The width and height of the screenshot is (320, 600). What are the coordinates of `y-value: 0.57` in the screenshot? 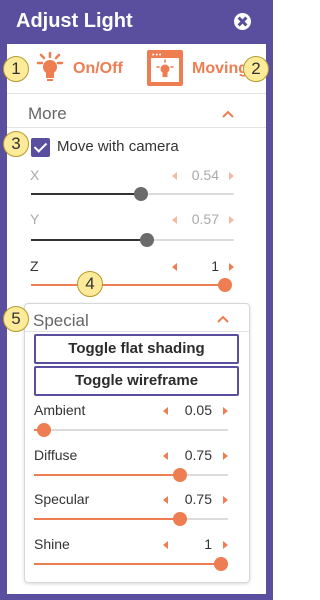 It's located at (203, 219).